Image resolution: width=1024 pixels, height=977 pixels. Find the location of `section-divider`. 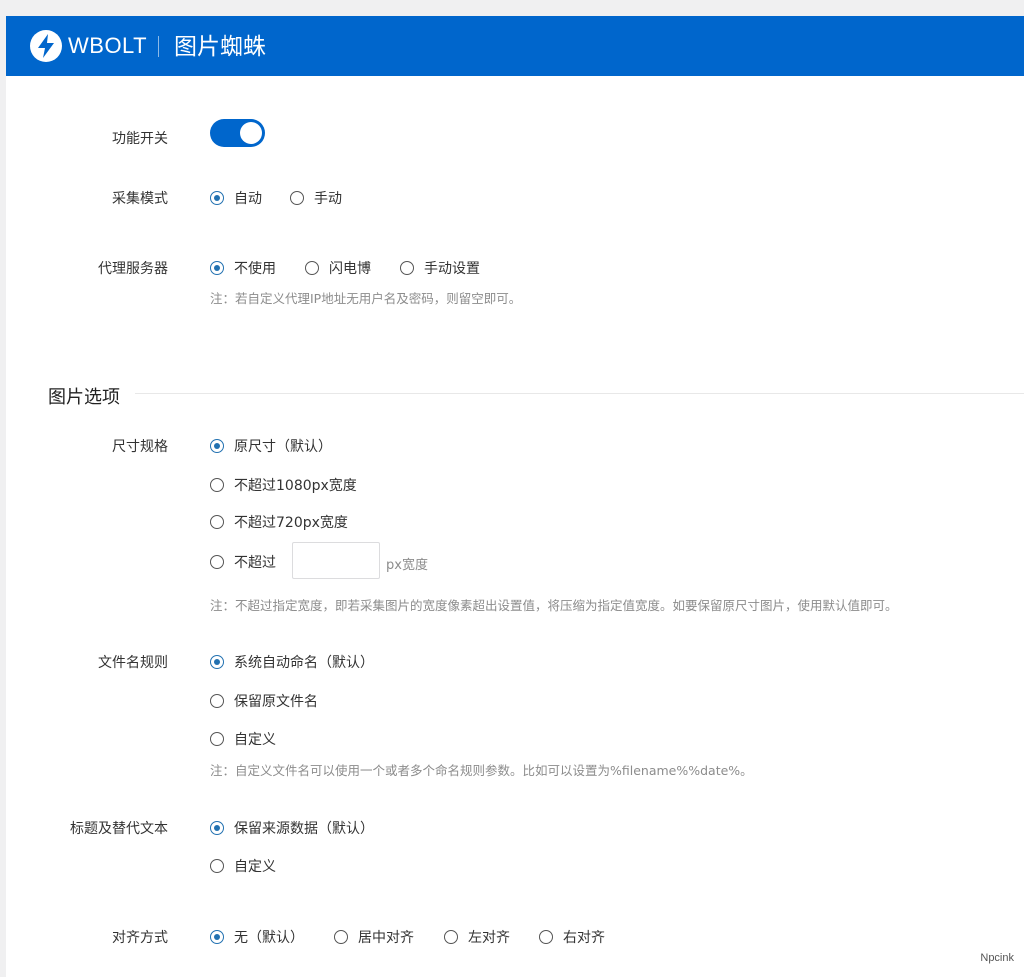

section-divider is located at coordinates (579, 393).